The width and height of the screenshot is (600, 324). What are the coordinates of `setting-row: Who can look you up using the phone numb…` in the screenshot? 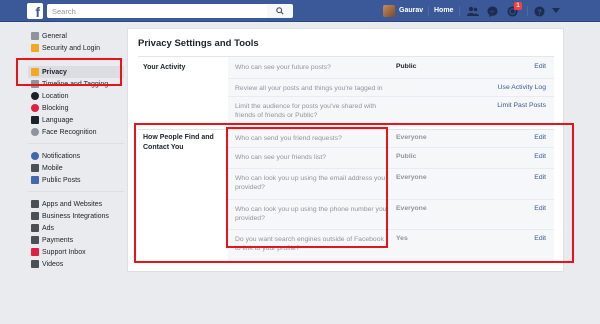 It's located at (391, 215).